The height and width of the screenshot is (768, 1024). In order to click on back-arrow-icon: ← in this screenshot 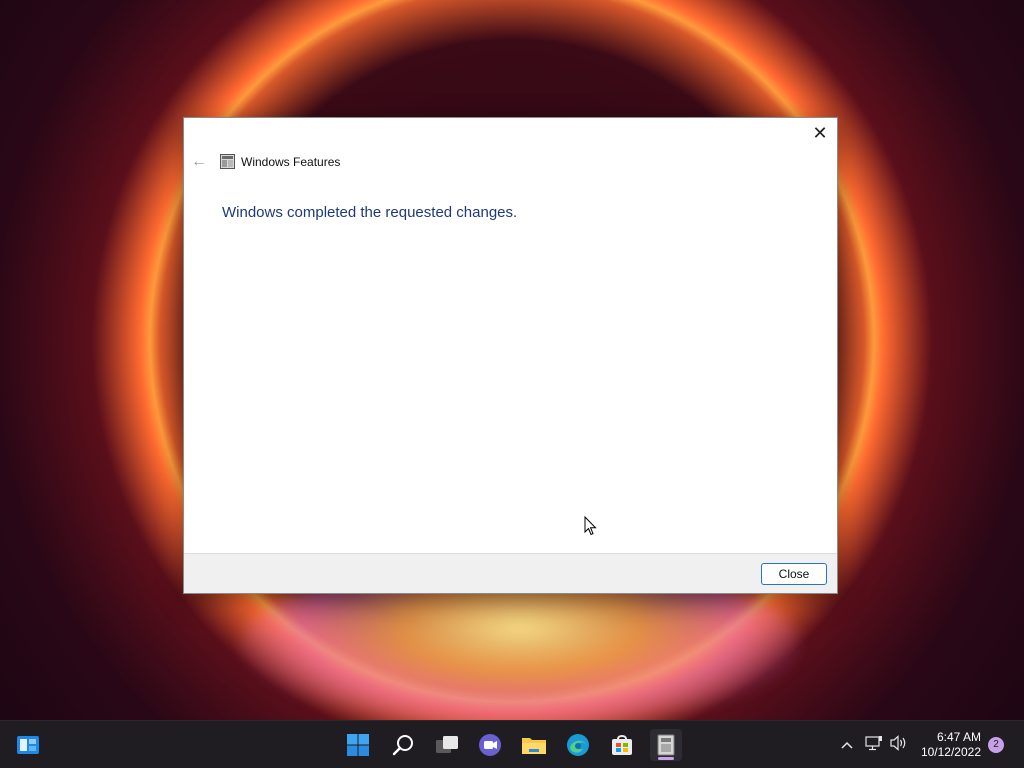, I will do `click(199, 162)`.